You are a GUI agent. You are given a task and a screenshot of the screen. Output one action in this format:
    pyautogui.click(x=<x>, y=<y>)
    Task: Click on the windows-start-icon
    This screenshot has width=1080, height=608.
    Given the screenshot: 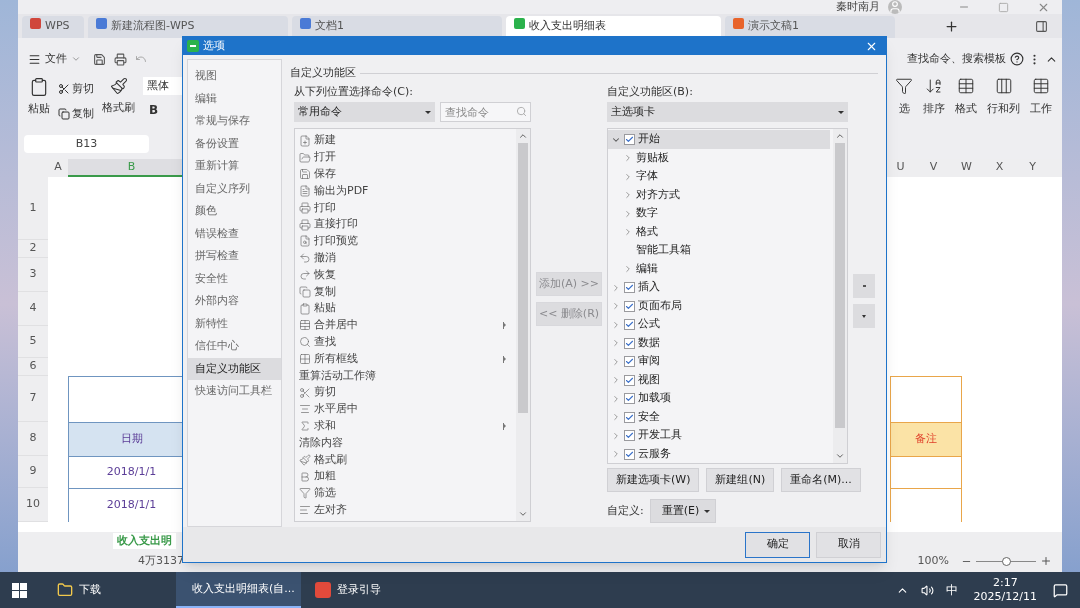 What is the action you would take?
    pyautogui.click(x=19, y=590)
    